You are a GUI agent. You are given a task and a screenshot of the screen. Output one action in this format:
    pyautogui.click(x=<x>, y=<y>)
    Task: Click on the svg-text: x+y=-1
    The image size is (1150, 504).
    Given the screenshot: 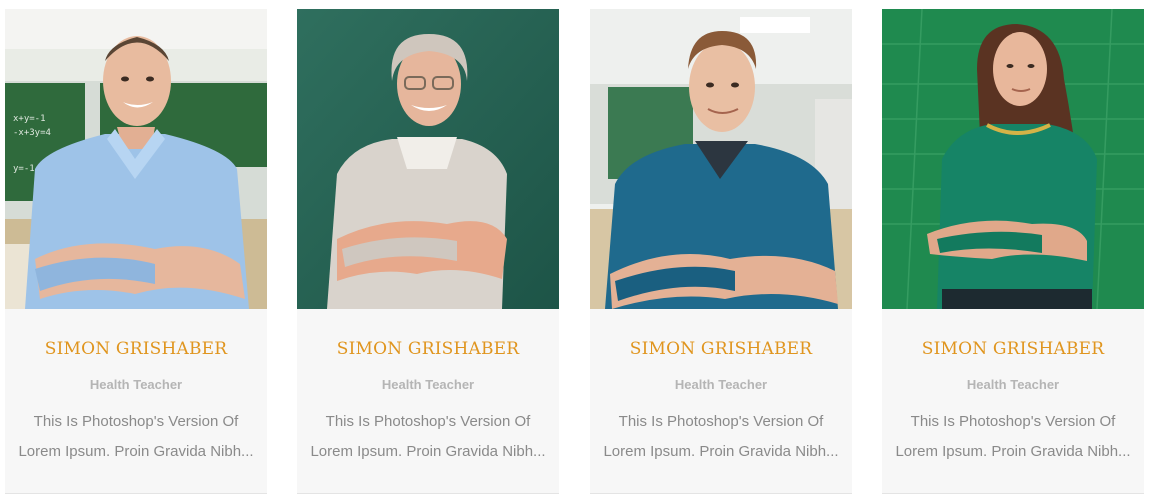 What is the action you would take?
    pyautogui.click(x=29, y=119)
    